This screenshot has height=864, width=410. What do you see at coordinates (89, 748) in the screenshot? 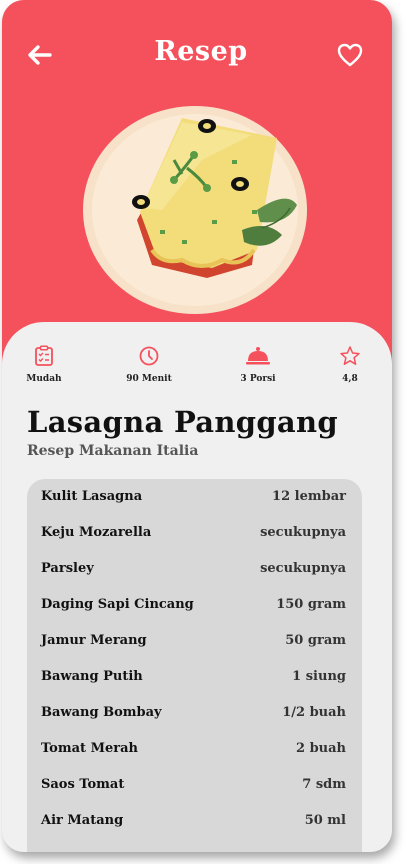
I see `ingredient-name: Tomat Merah` at bounding box center [89, 748].